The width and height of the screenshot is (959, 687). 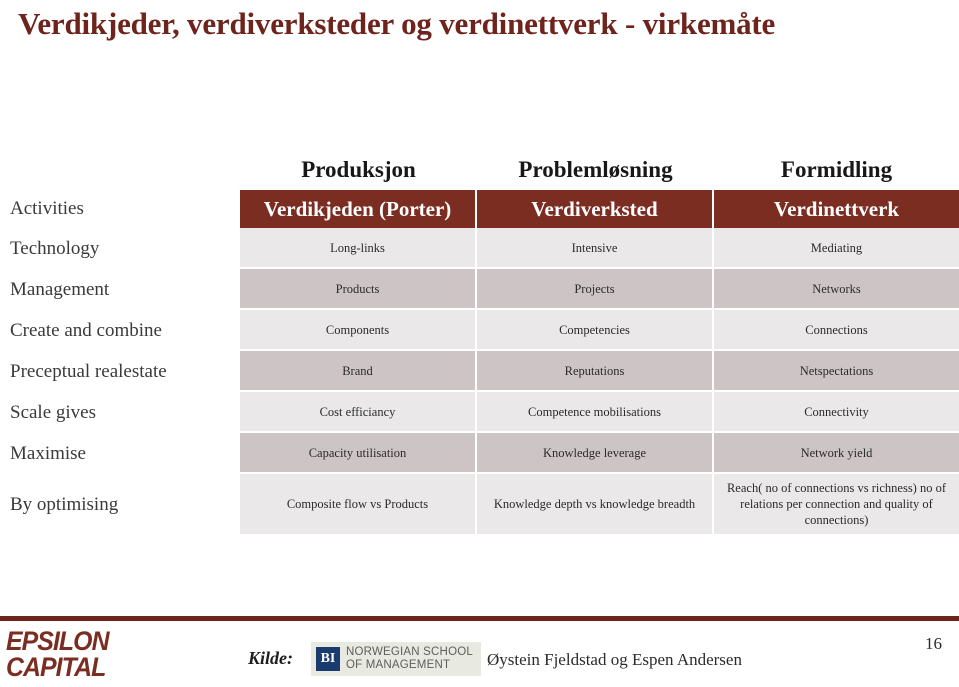 What do you see at coordinates (595, 330) in the screenshot?
I see `table-cell: Competencies` at bounding box center [595, 330].